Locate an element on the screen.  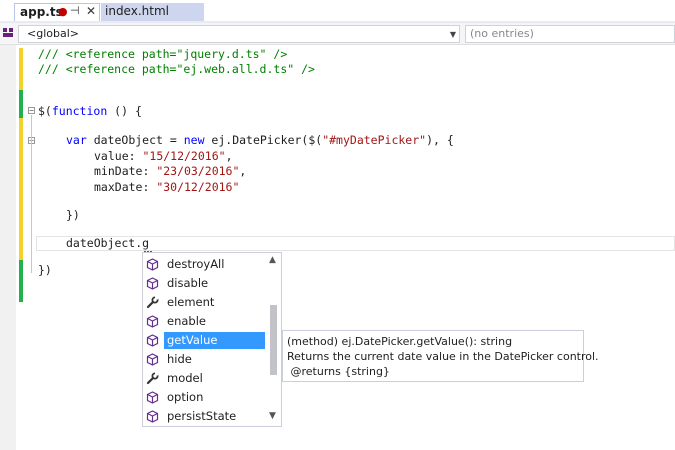
completion-item-label: element is located at coordinates (191, 302).